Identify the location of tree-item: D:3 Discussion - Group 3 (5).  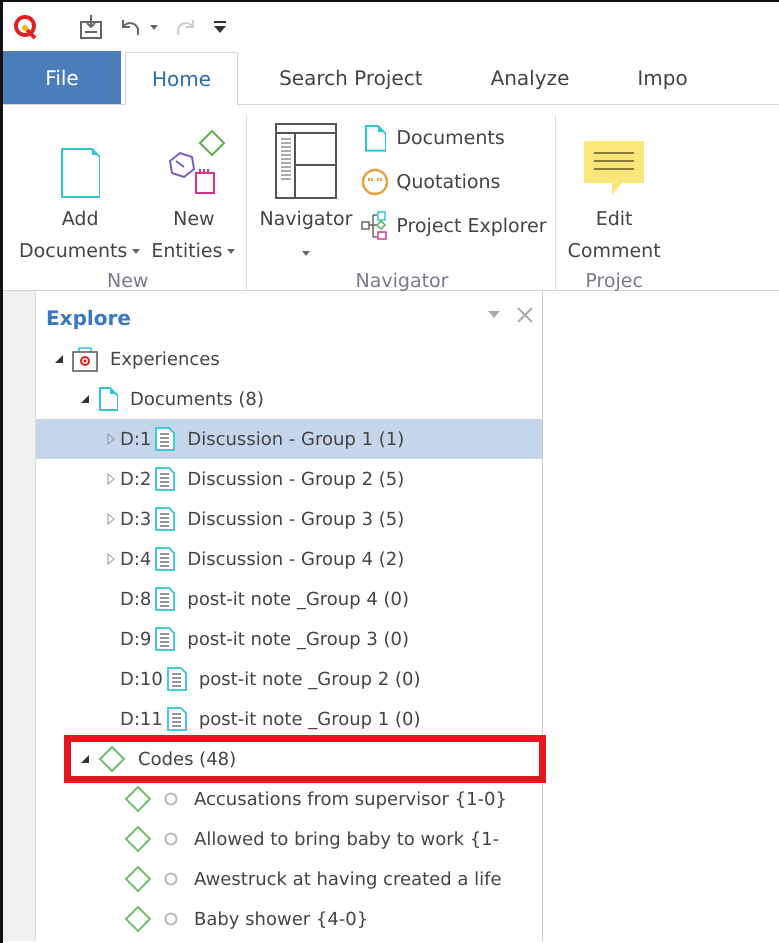
(289, 519).